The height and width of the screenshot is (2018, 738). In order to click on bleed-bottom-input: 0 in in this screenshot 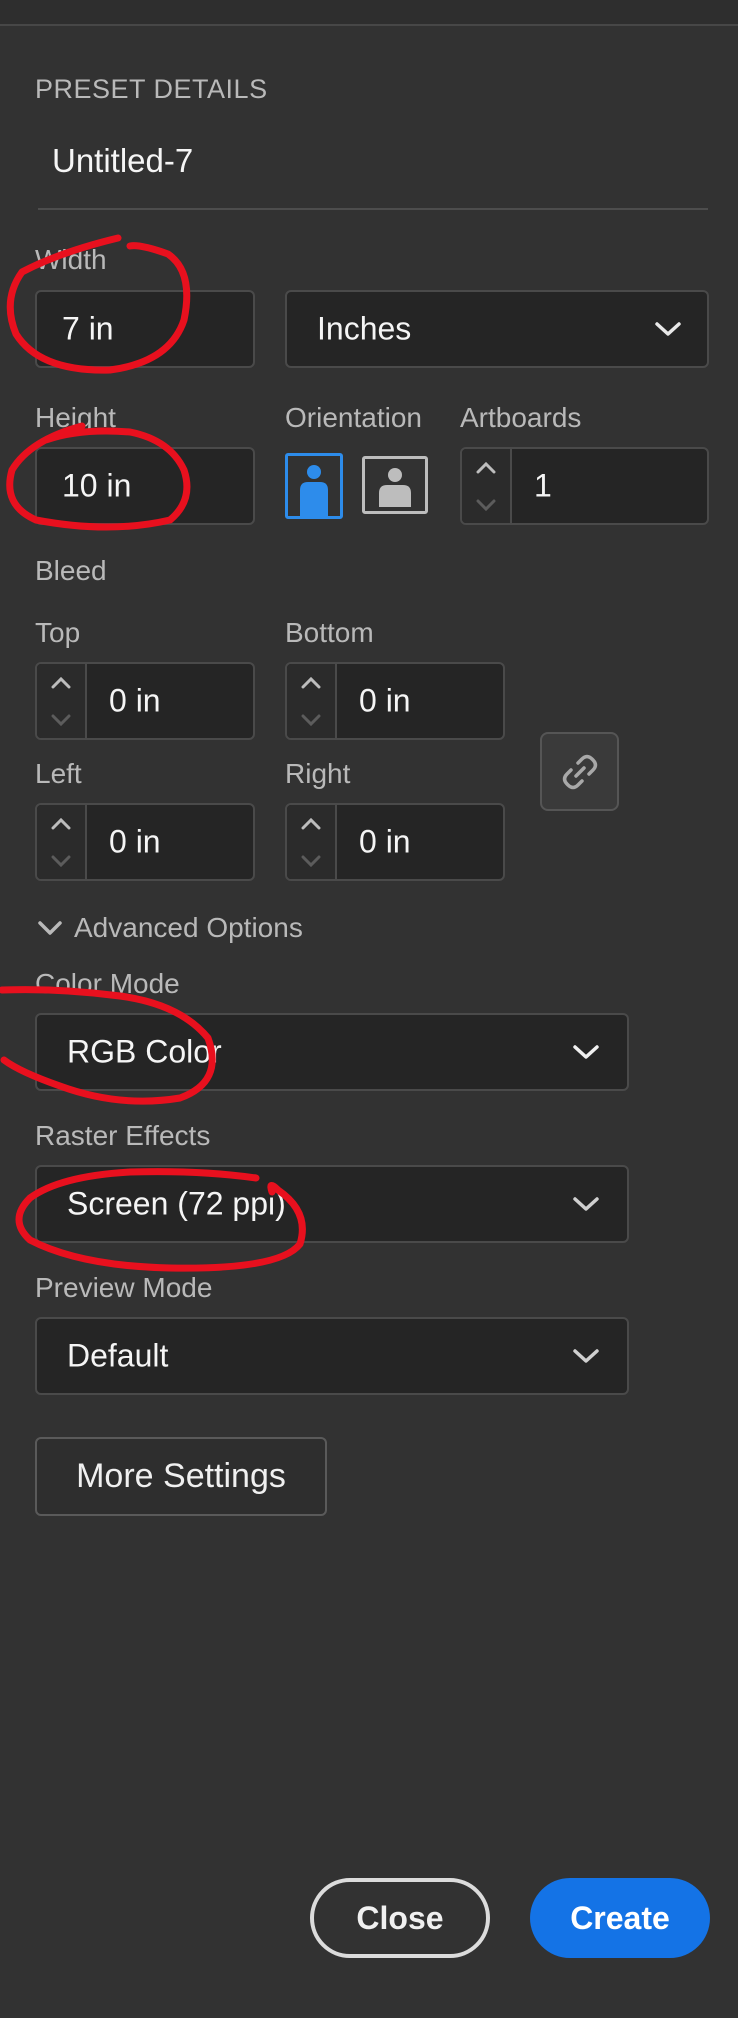, I will do `click(395, 701)`.